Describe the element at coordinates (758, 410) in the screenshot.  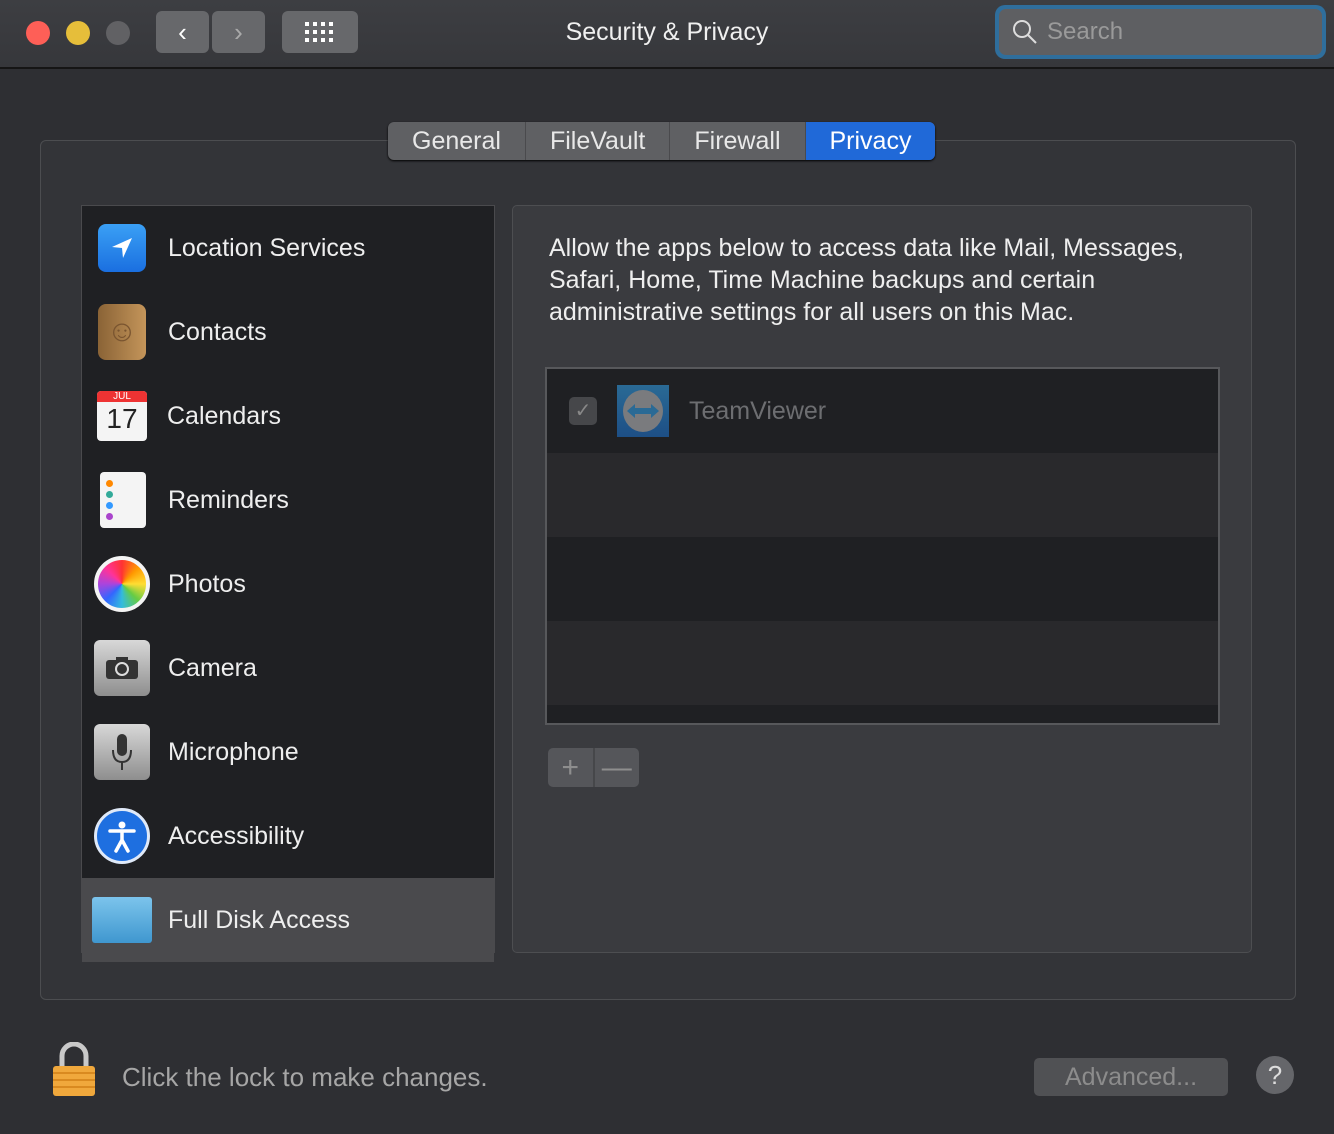
I see `app-name: TeamViewer` at that location.